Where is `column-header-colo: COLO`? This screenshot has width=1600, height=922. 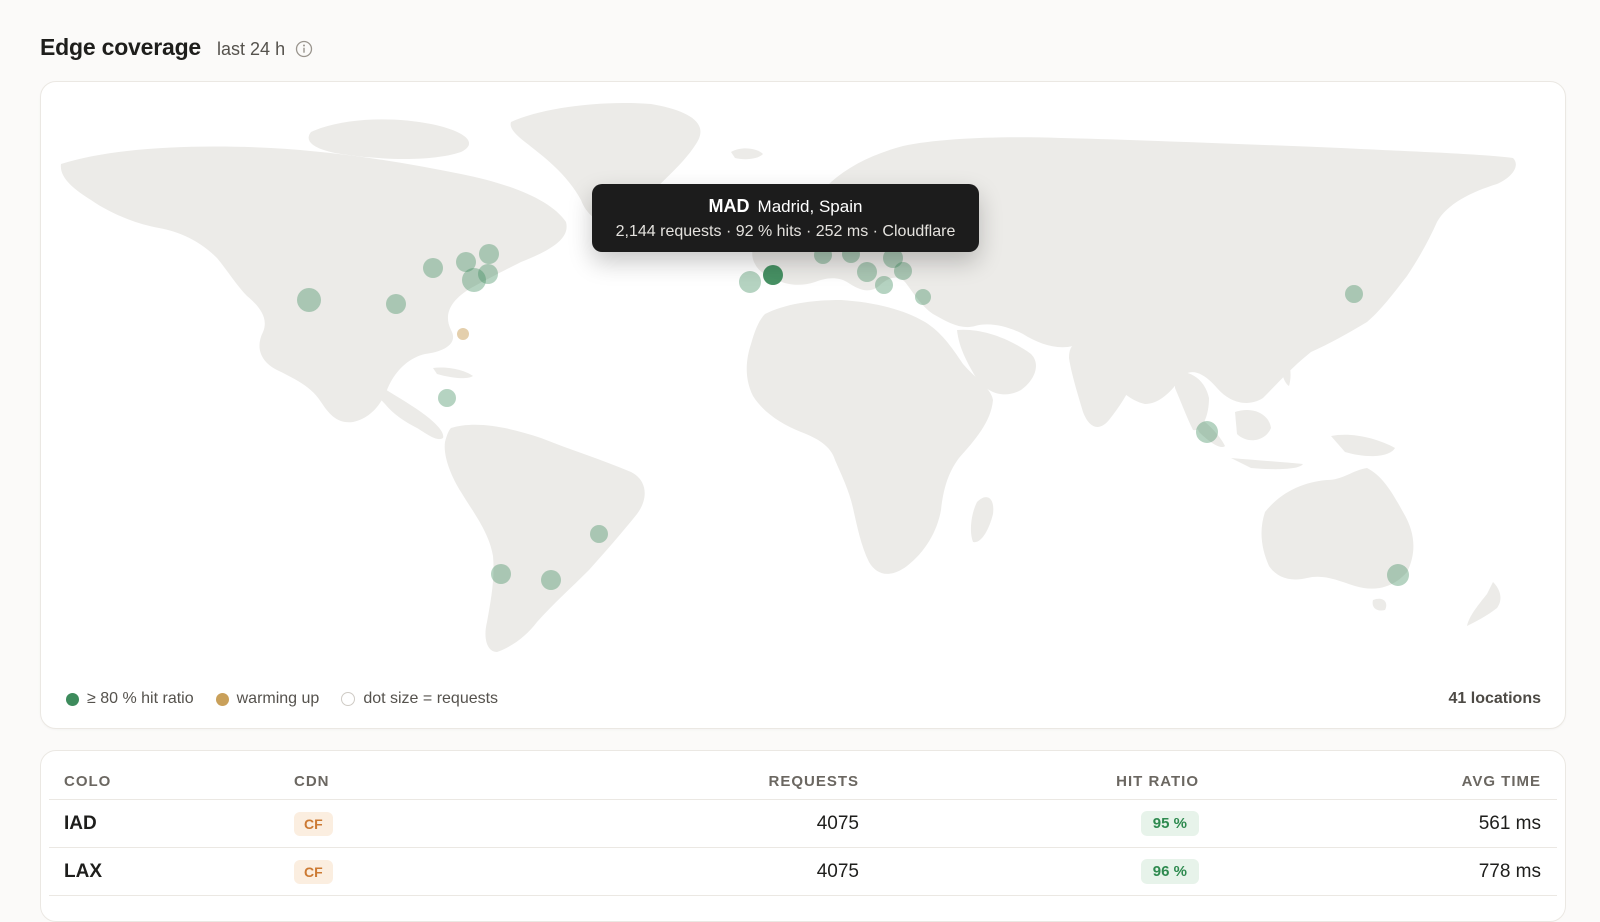
column-header-colo: COLO is located at coordinates (87, 781).